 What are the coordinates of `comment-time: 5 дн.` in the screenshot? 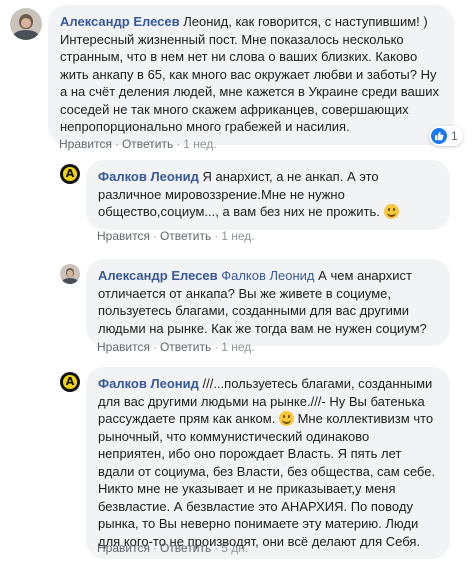 It's located at (234, 548).